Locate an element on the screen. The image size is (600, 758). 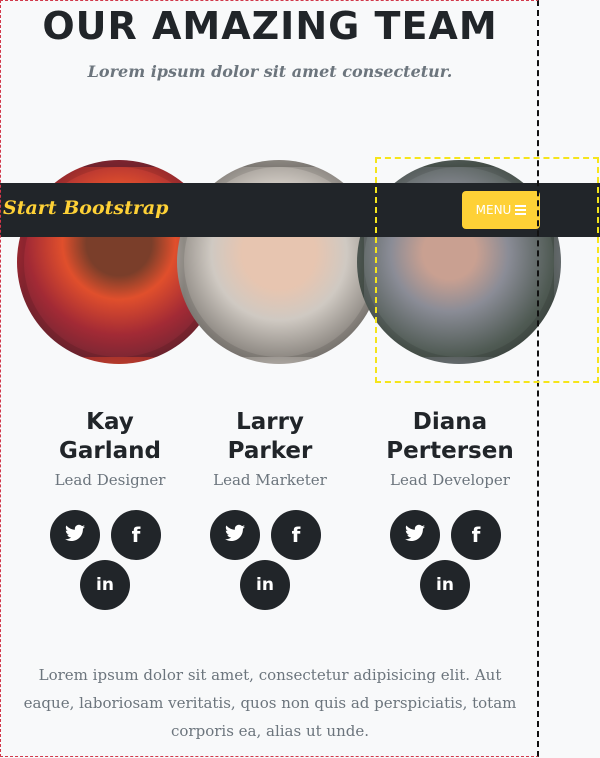
navbar: Start Bootstrap MENU is located at coordinates (300, 210).